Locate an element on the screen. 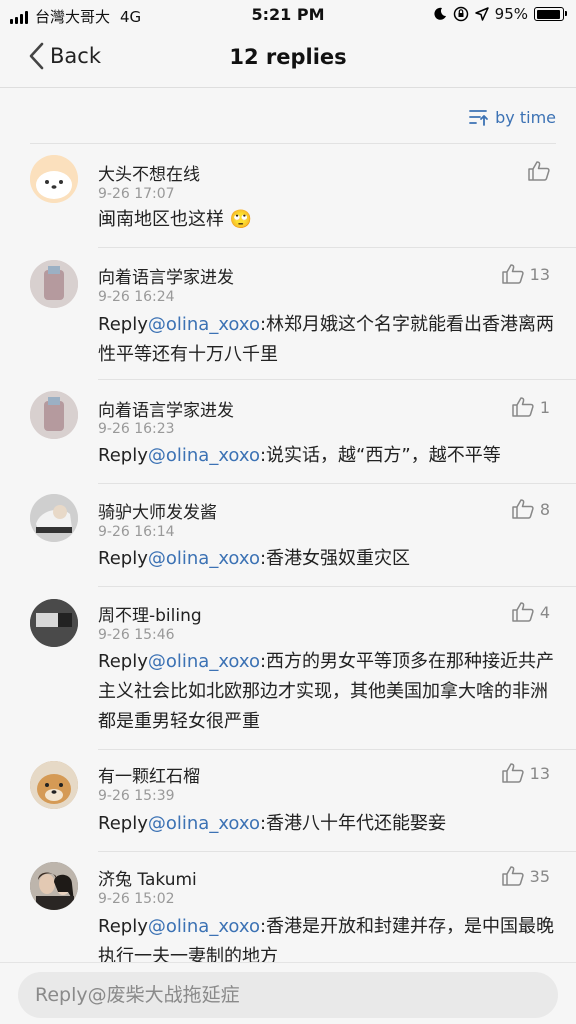 This screenshot has width=576, height=1024. comment-time: 9-26 15:39 is located at coordinates (136, 796).